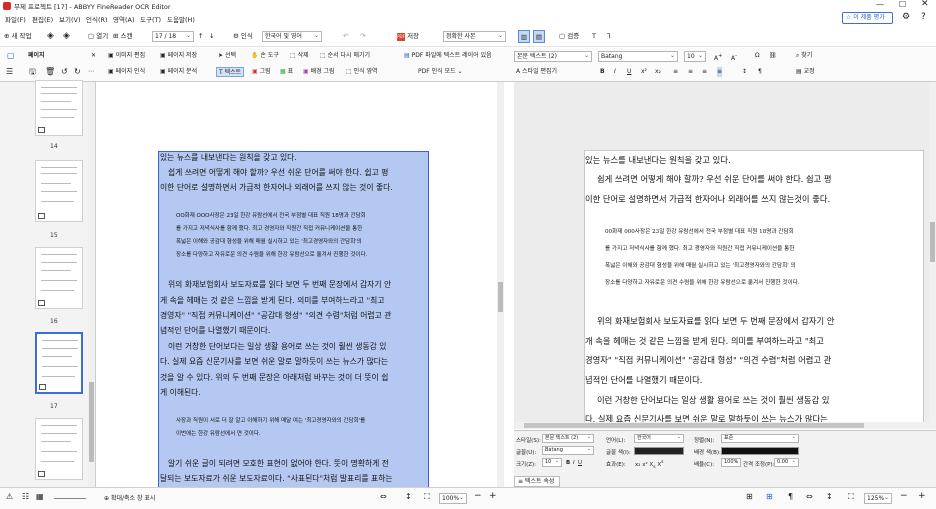 This screenshot has height=509, width=936. Describe the element at coordinates (70, 498) in the screenshot. I see `thumb-size-slider` at that location.